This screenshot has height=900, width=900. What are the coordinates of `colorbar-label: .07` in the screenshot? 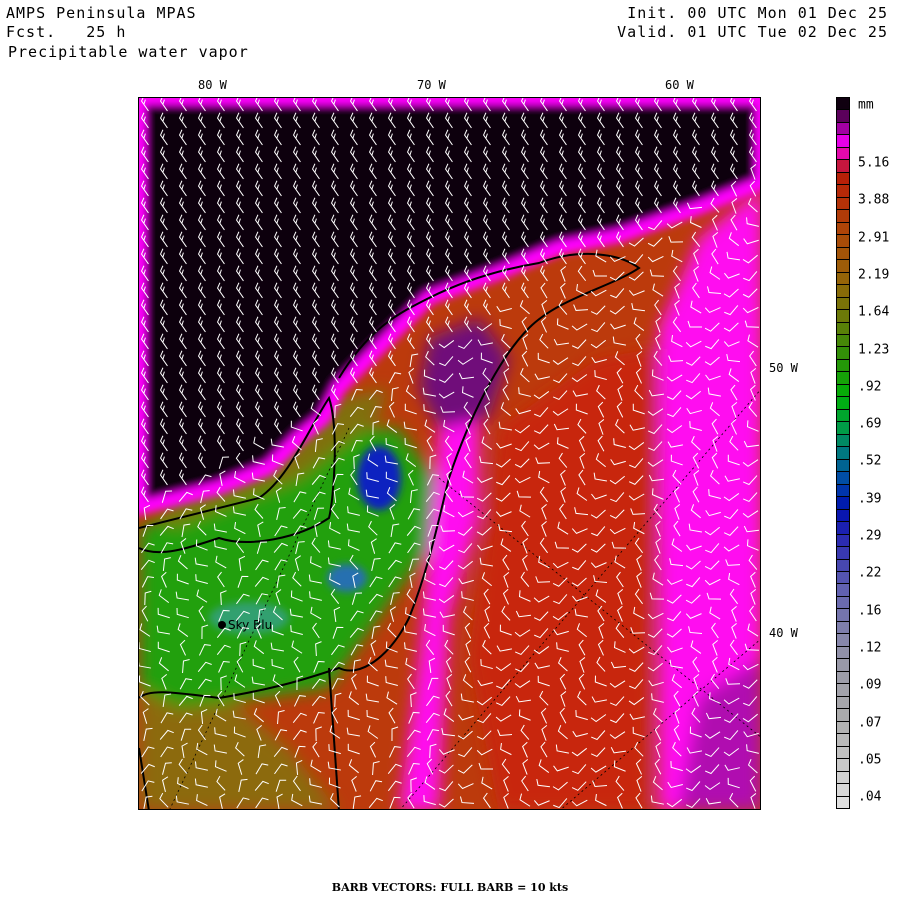 It's located at (870, 722).